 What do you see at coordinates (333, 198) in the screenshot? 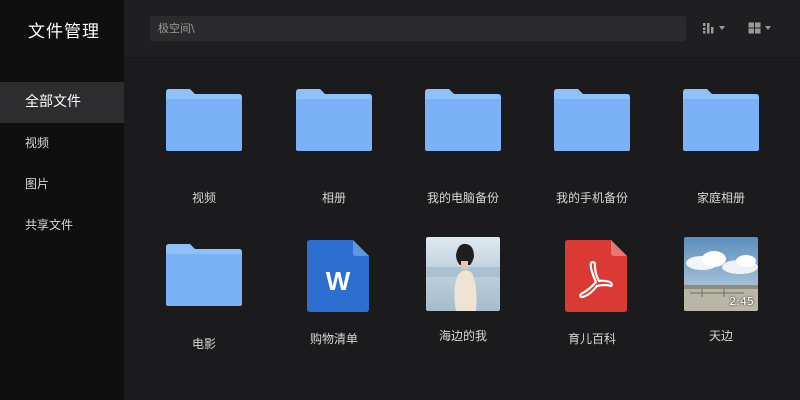
I see `file-name: 相册` at bounding box center [333, 198].